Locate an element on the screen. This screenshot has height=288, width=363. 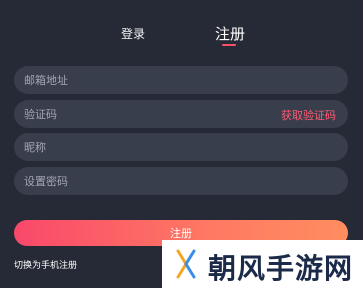
password-input is located at coordinates (181, 181).